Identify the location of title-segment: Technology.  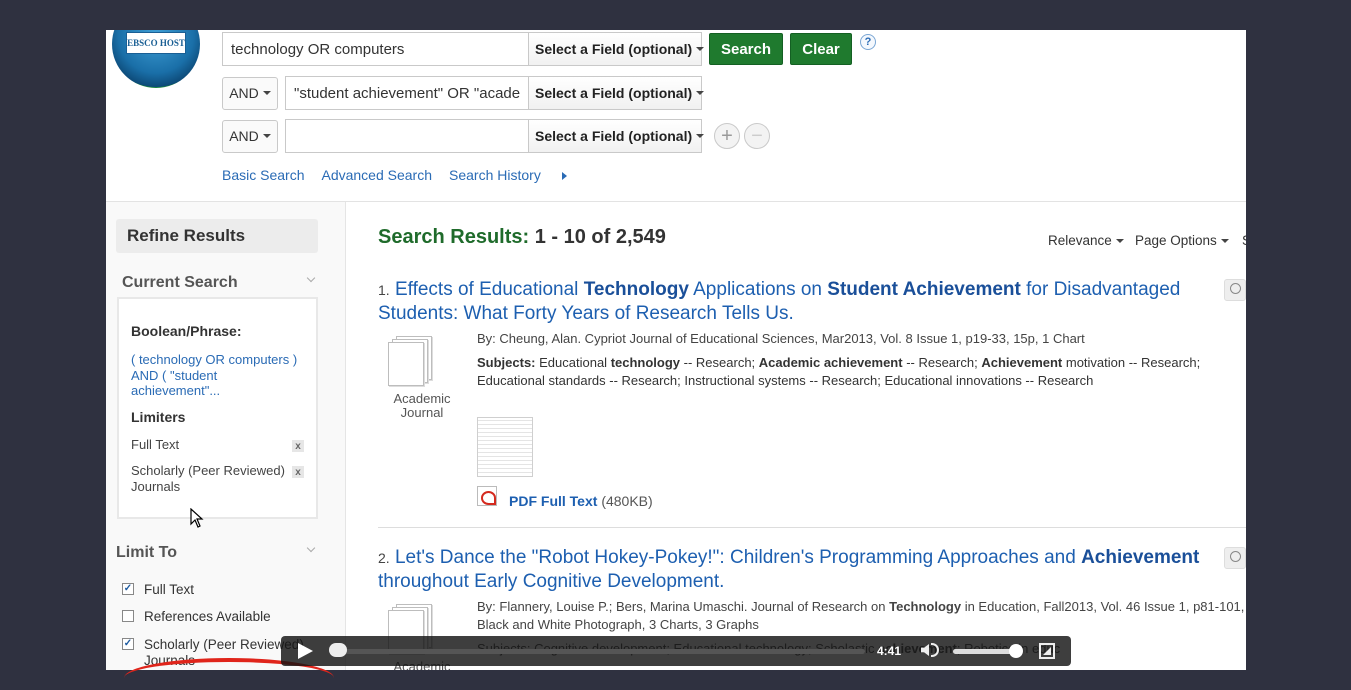
(636, 289).